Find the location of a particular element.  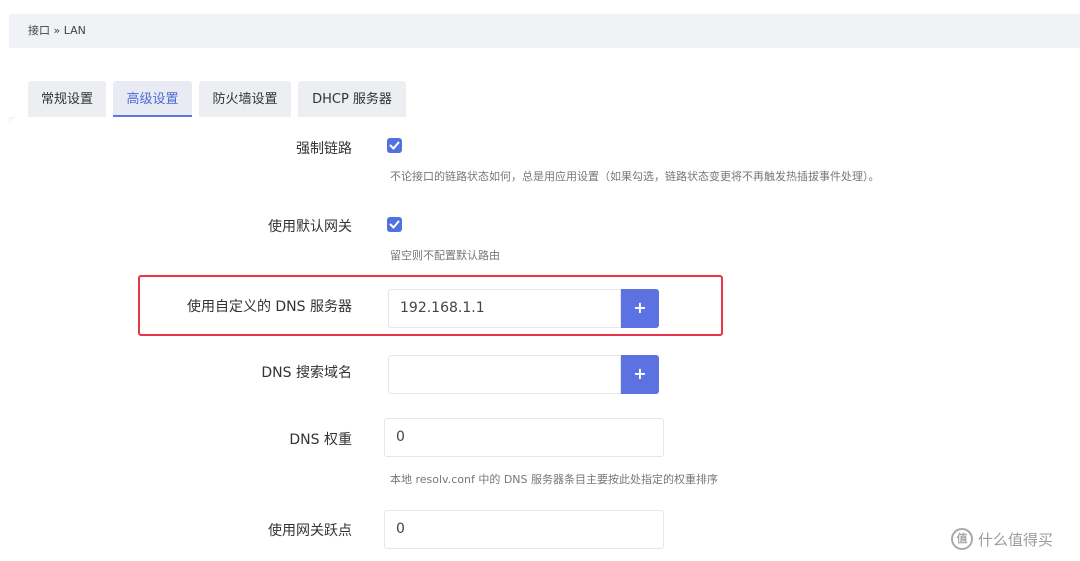

dns-weight-description: 本地 resolv.conf 中的 DNS 服务器条目主要按此处指定的权重排序 is located at coordinates (554, 479).